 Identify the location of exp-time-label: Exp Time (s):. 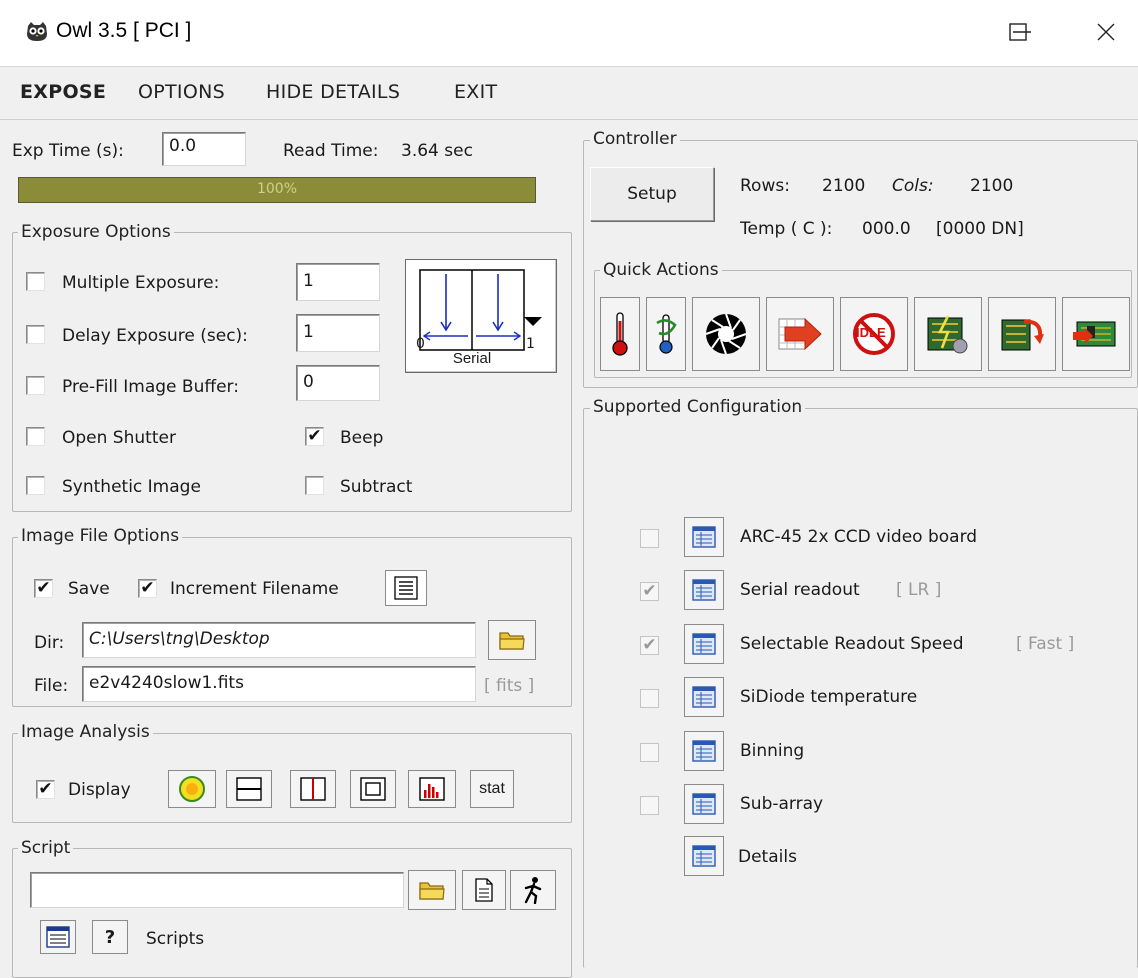
(68, 151).